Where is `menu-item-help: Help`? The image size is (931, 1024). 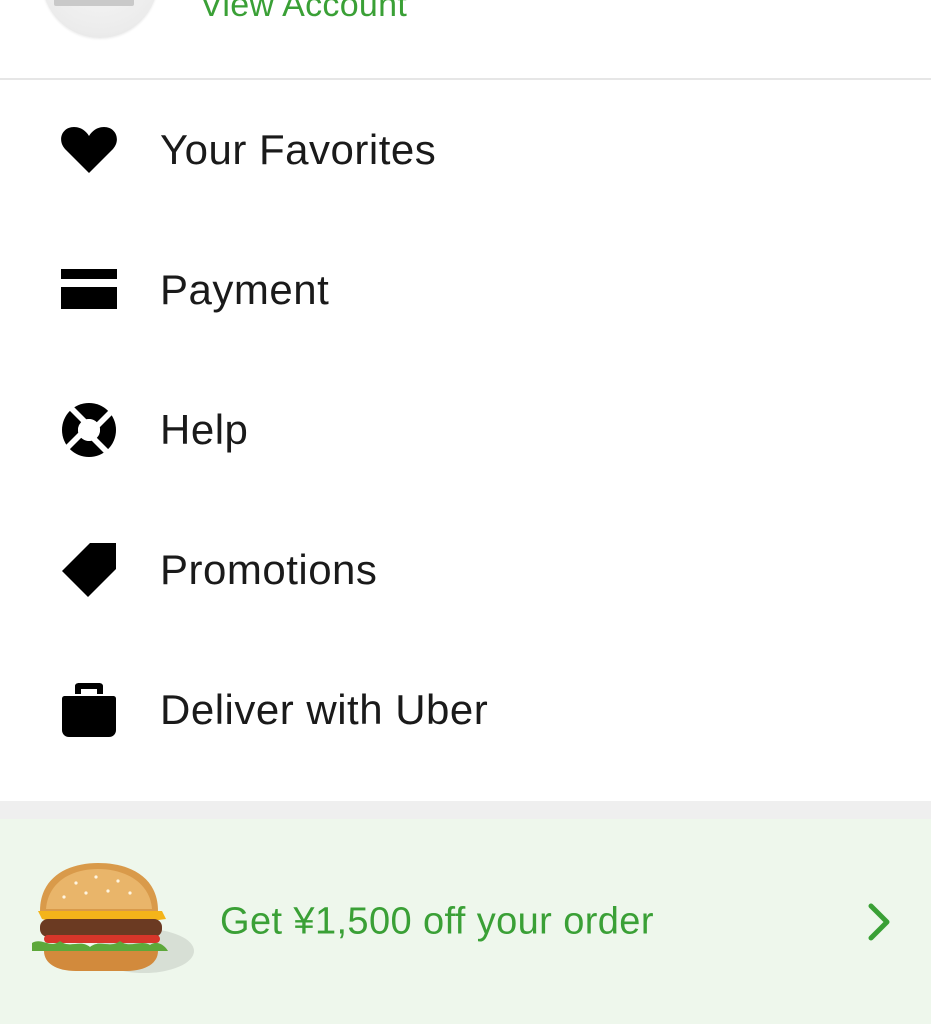 menu-item-help: Help is located at coordinates (465, 430).